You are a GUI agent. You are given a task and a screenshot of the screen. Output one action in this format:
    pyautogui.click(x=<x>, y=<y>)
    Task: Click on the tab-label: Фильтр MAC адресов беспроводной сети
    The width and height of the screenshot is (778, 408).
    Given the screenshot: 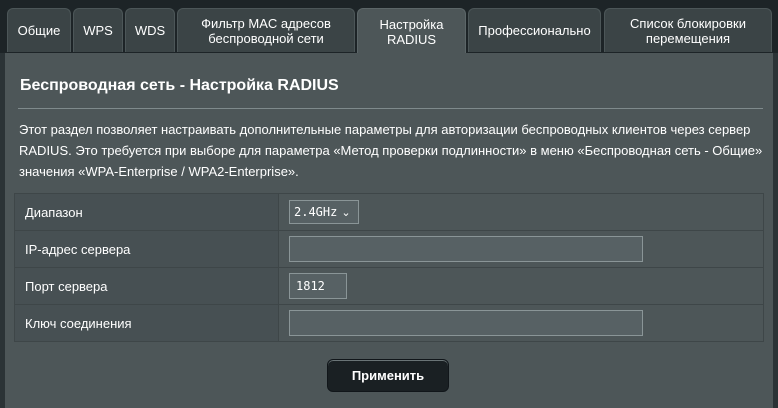 What is the action you would take?
    pyautogui.click(x=266, y=30)
    